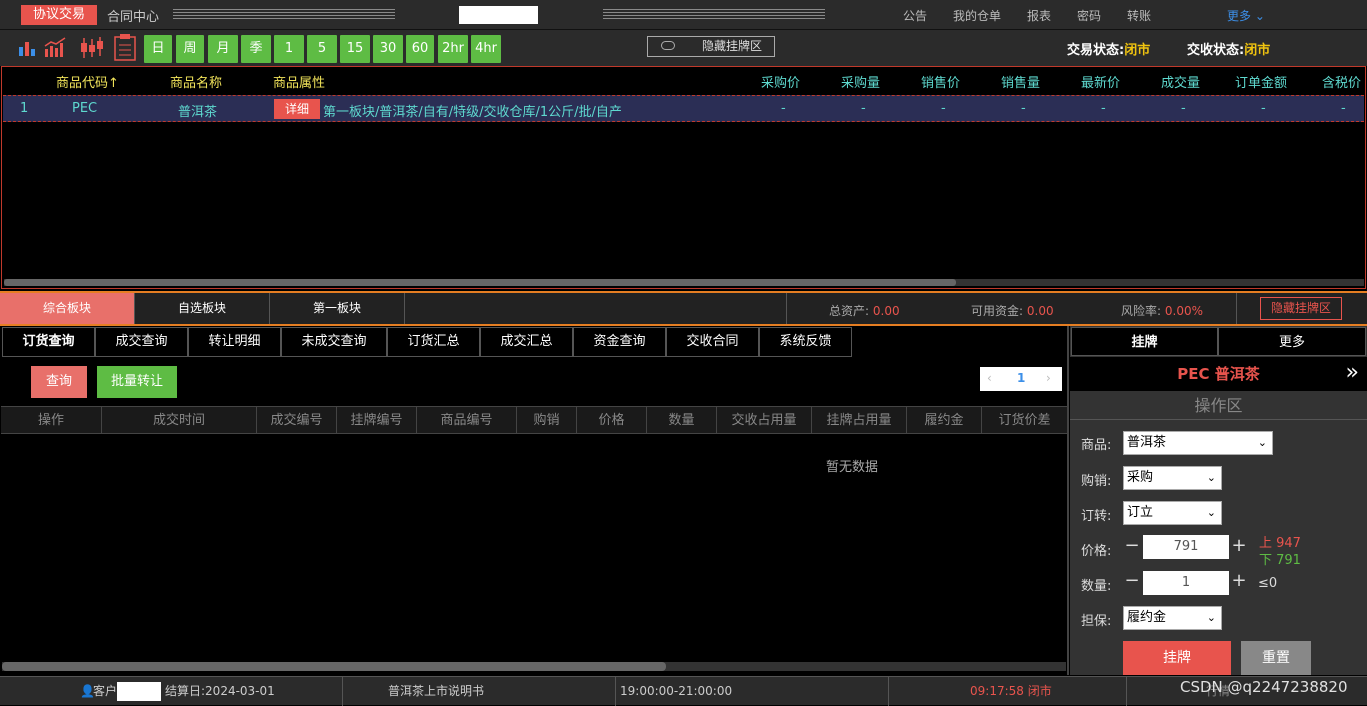 This screenshot has height=706, width=1367. I want to click on pagination: ‹ 1 ›, so click(1021, 379).